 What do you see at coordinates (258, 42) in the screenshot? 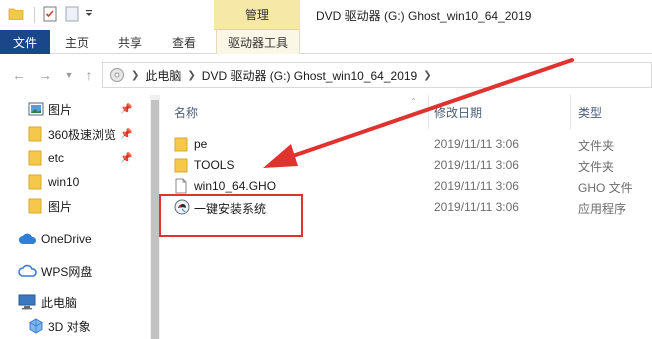
I see `tab-drive-tools: 驱动器工具` at bounding box center [258, 42].